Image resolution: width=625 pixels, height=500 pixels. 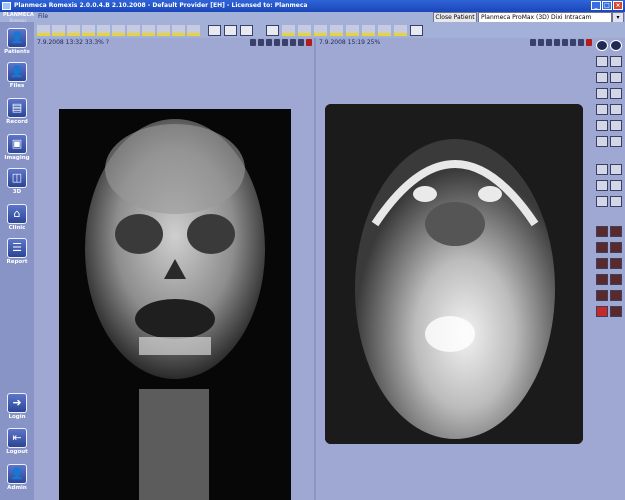 What do you see at coordinates (596, 5) in the screenshot?
I see `minimize-button: _` at bounding box center [596, 5].